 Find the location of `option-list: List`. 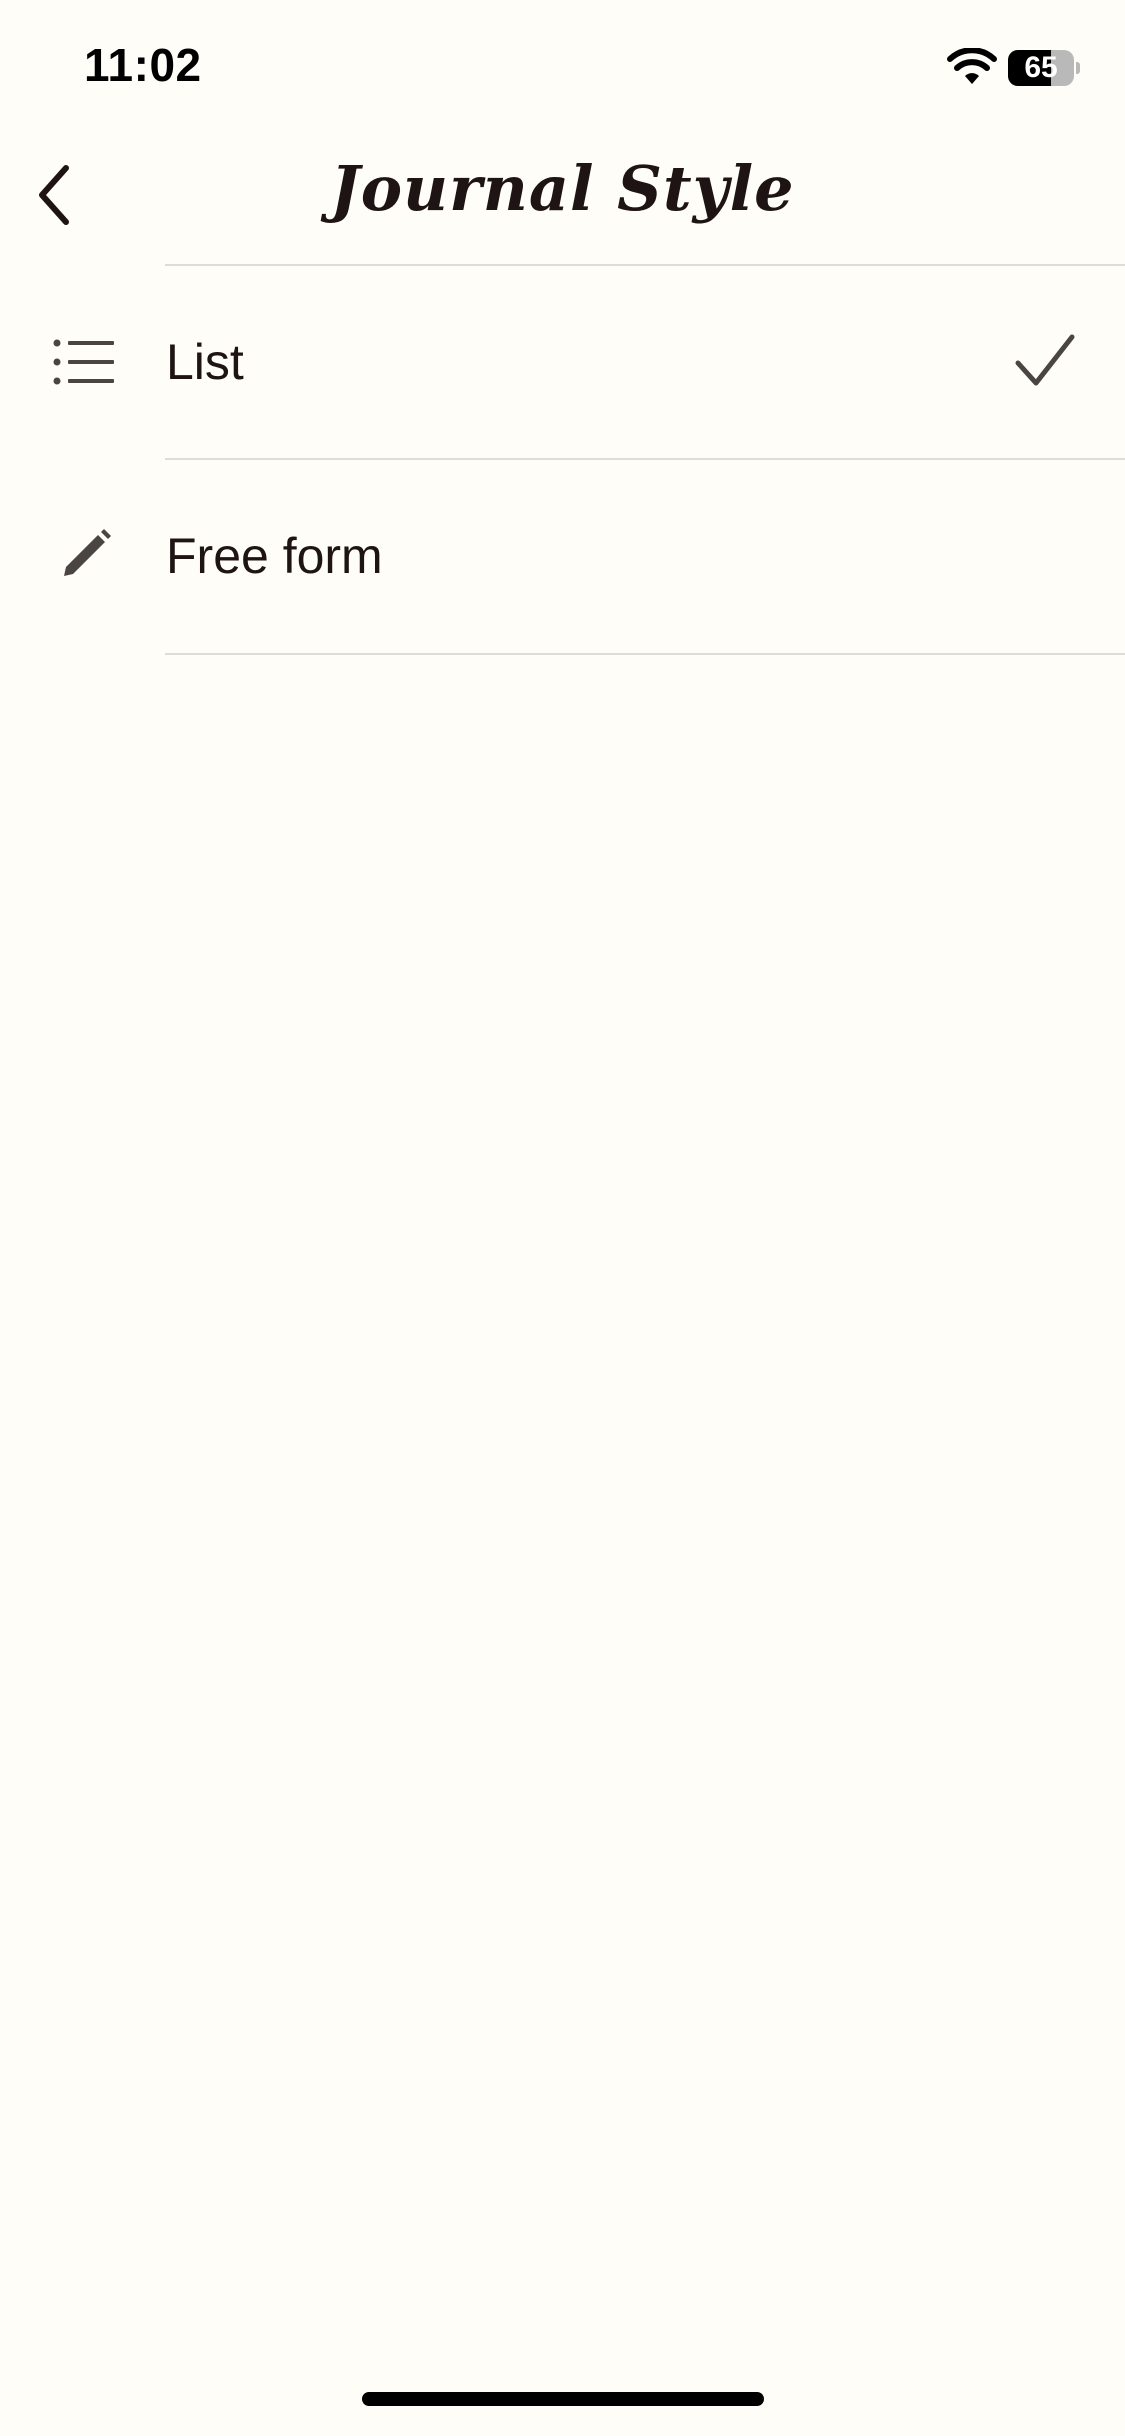

option-list: List is located at coordinates (562, 362).